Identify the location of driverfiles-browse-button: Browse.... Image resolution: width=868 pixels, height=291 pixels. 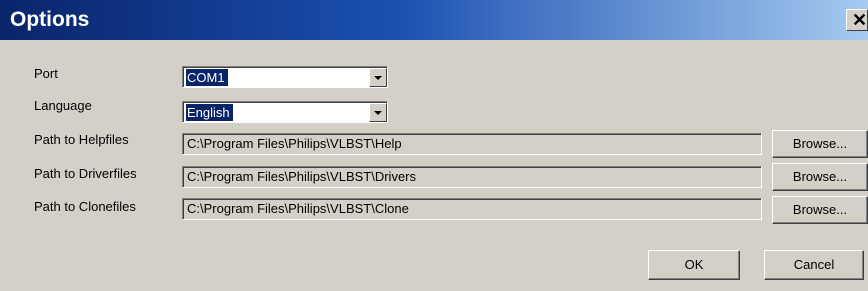
(820, 177).